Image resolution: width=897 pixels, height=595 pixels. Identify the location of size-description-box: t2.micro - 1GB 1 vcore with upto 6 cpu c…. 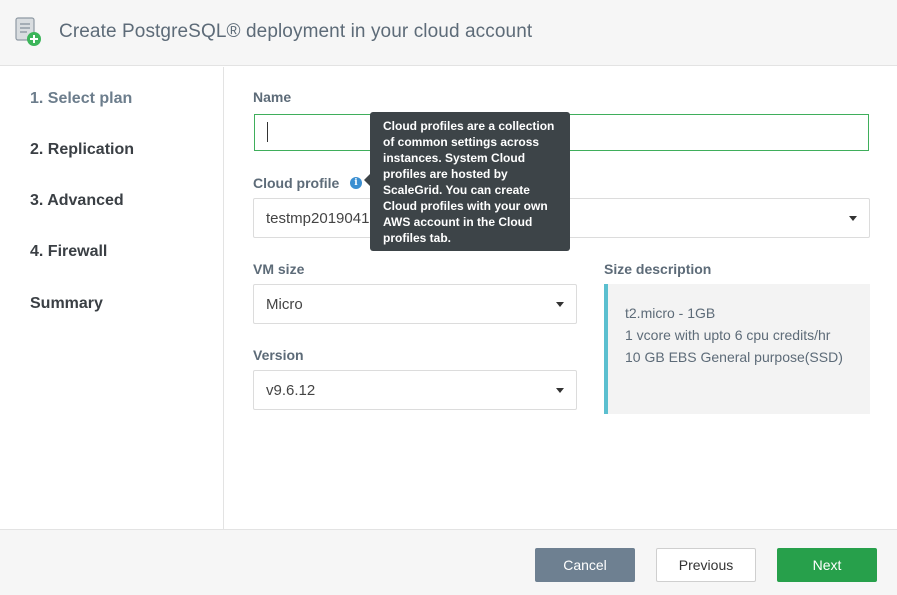
(737, 349).